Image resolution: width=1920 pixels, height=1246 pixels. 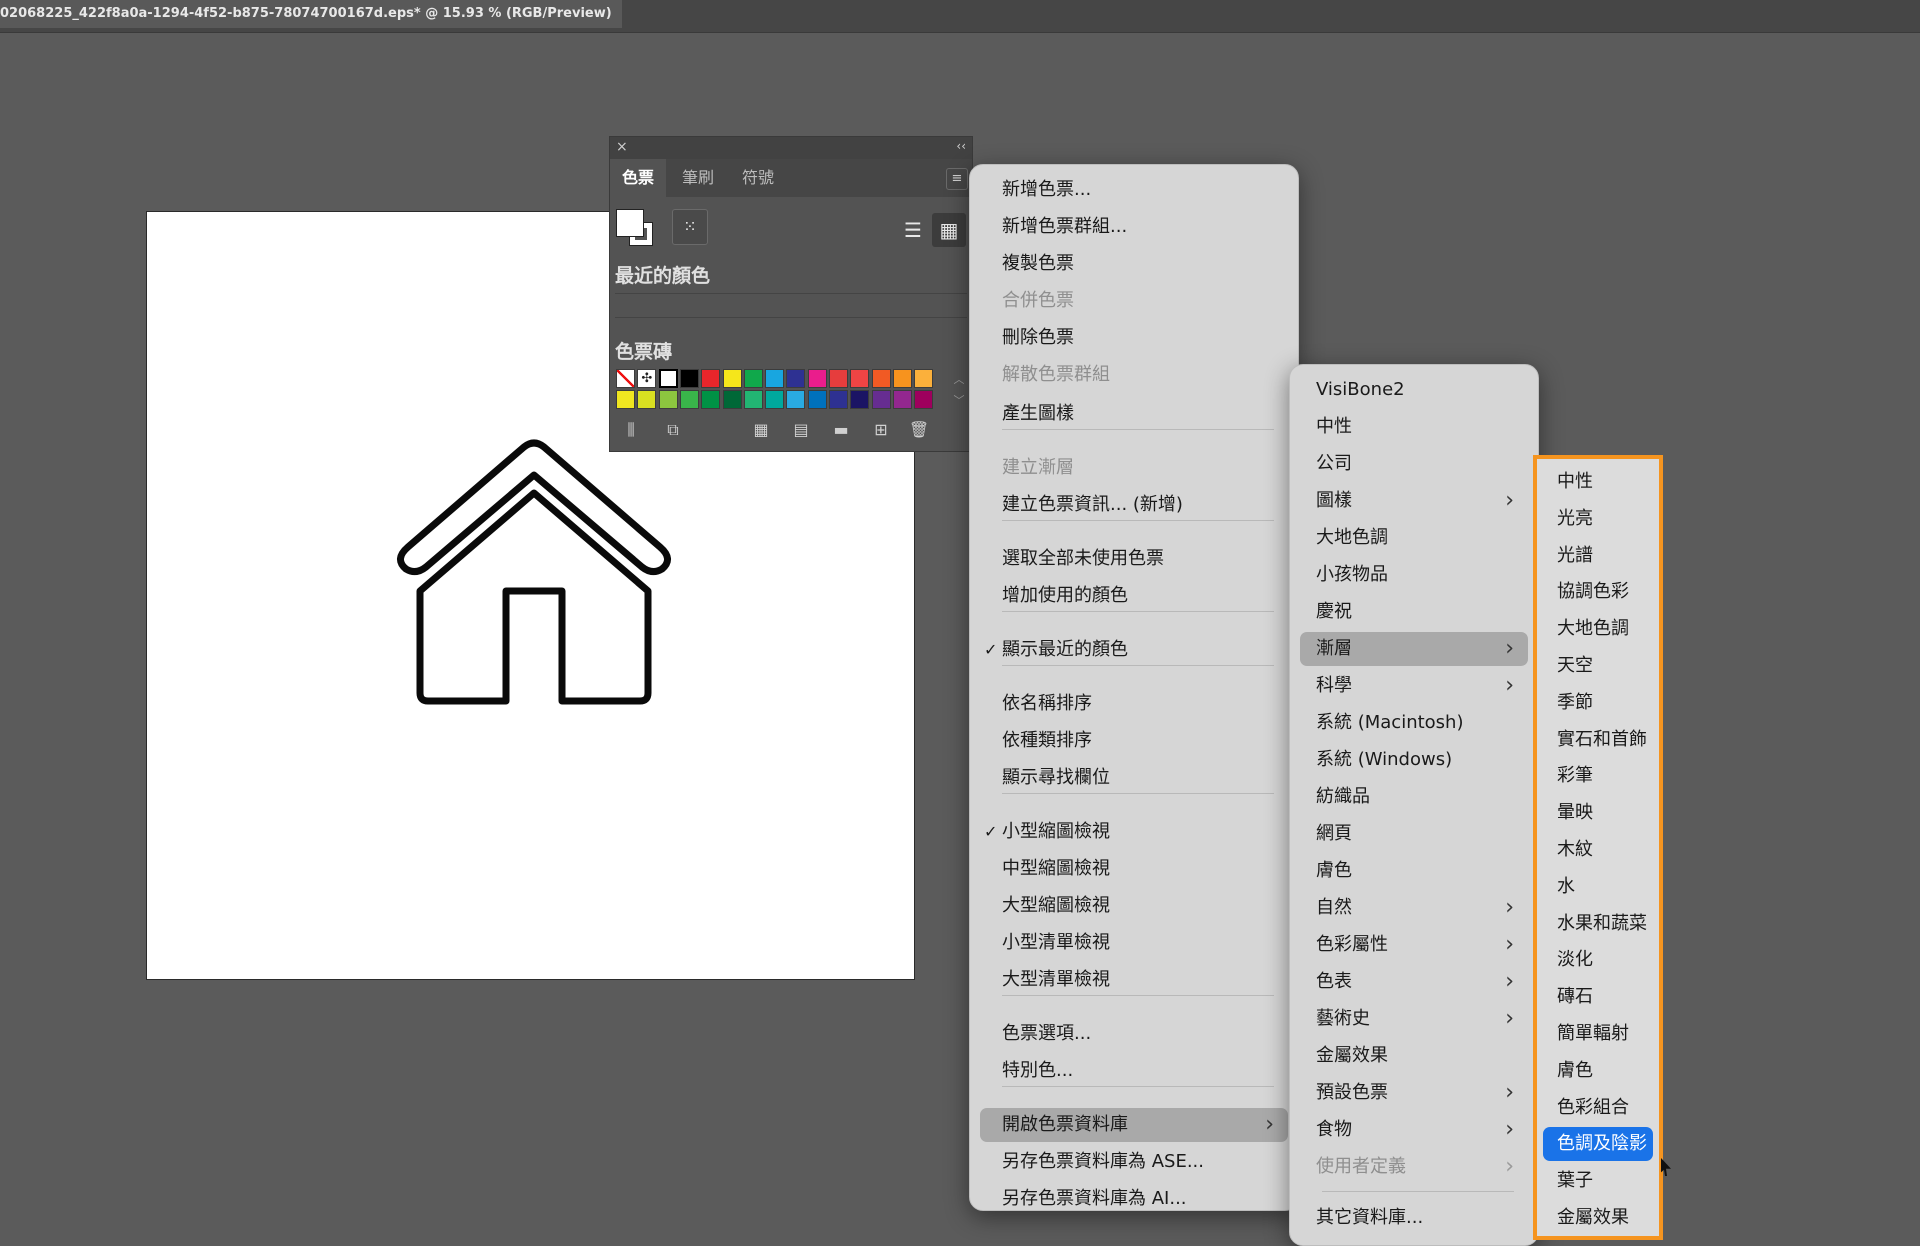 I want to click on menu-item: 依名稱排序, so click(x=1134, y=704).